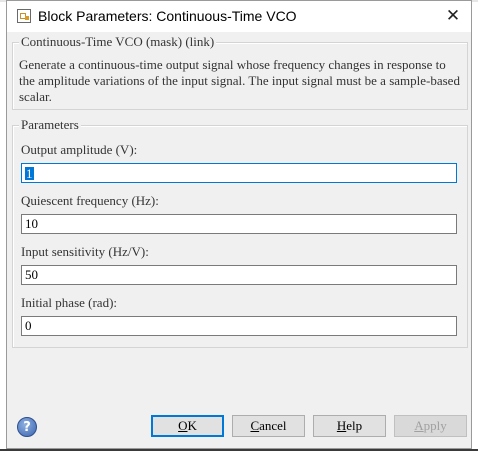  Describe the element at coordinates (50, 125) in the screenshot. I see `parameters-group-label: Parameters` at that location.